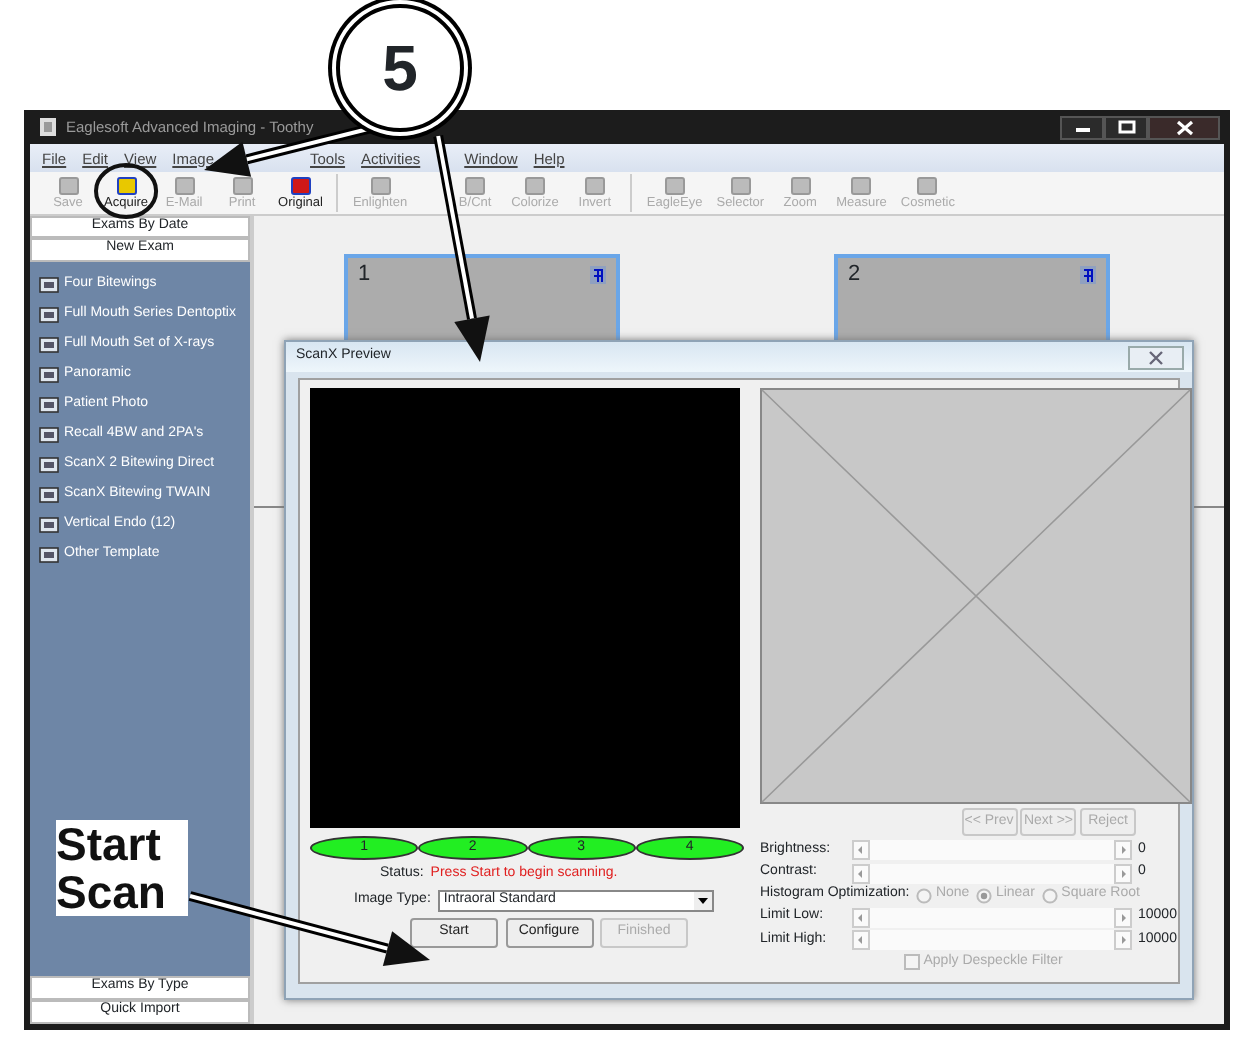 This screenshot has width=1250, height=1042. I want to click on maximize-button, so click(1126, 127).